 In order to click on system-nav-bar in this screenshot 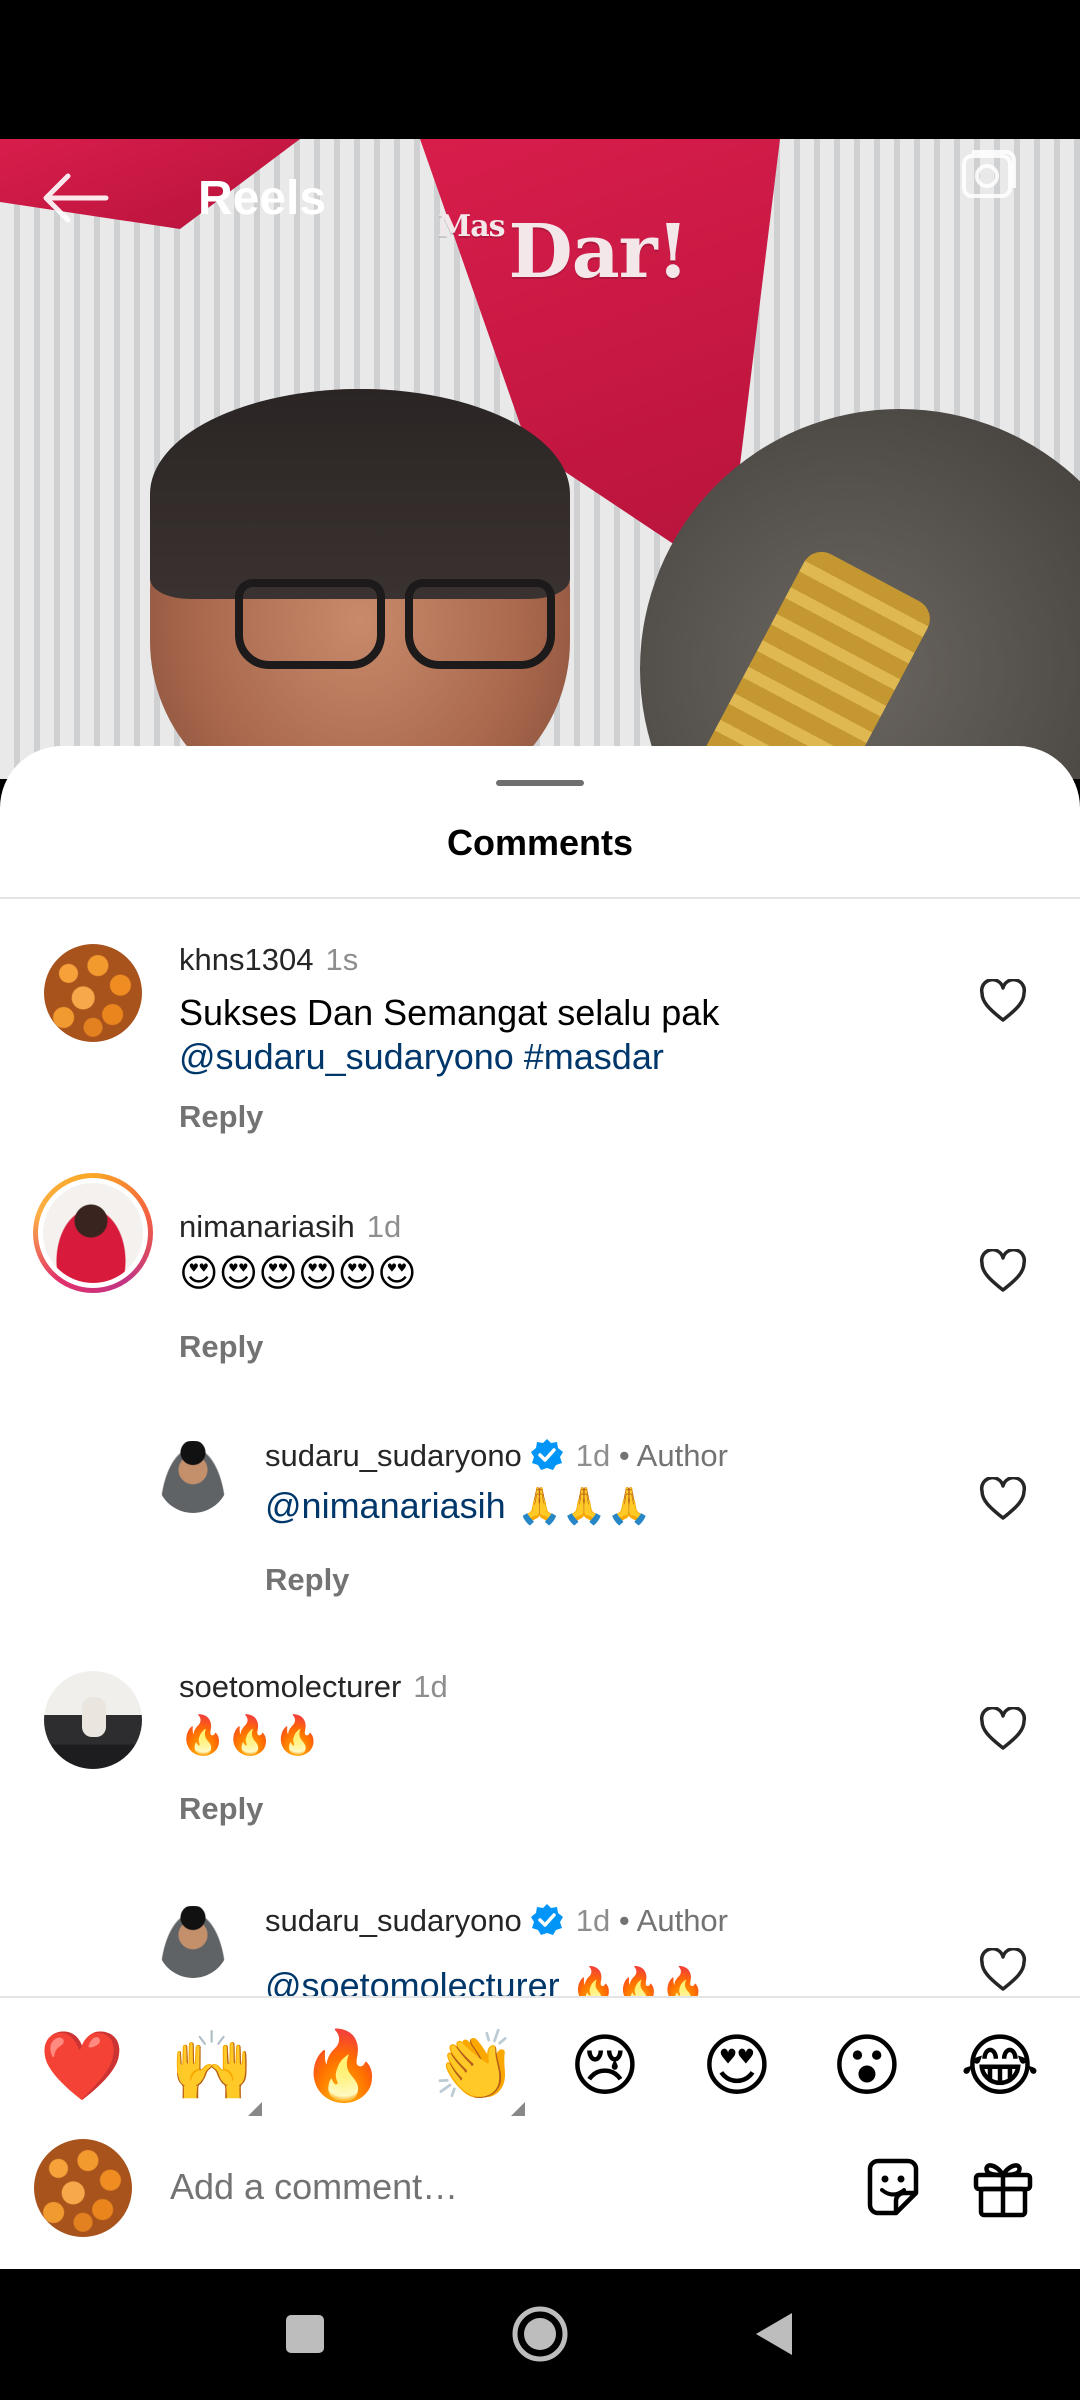, I will do `click(540, 2334)`.